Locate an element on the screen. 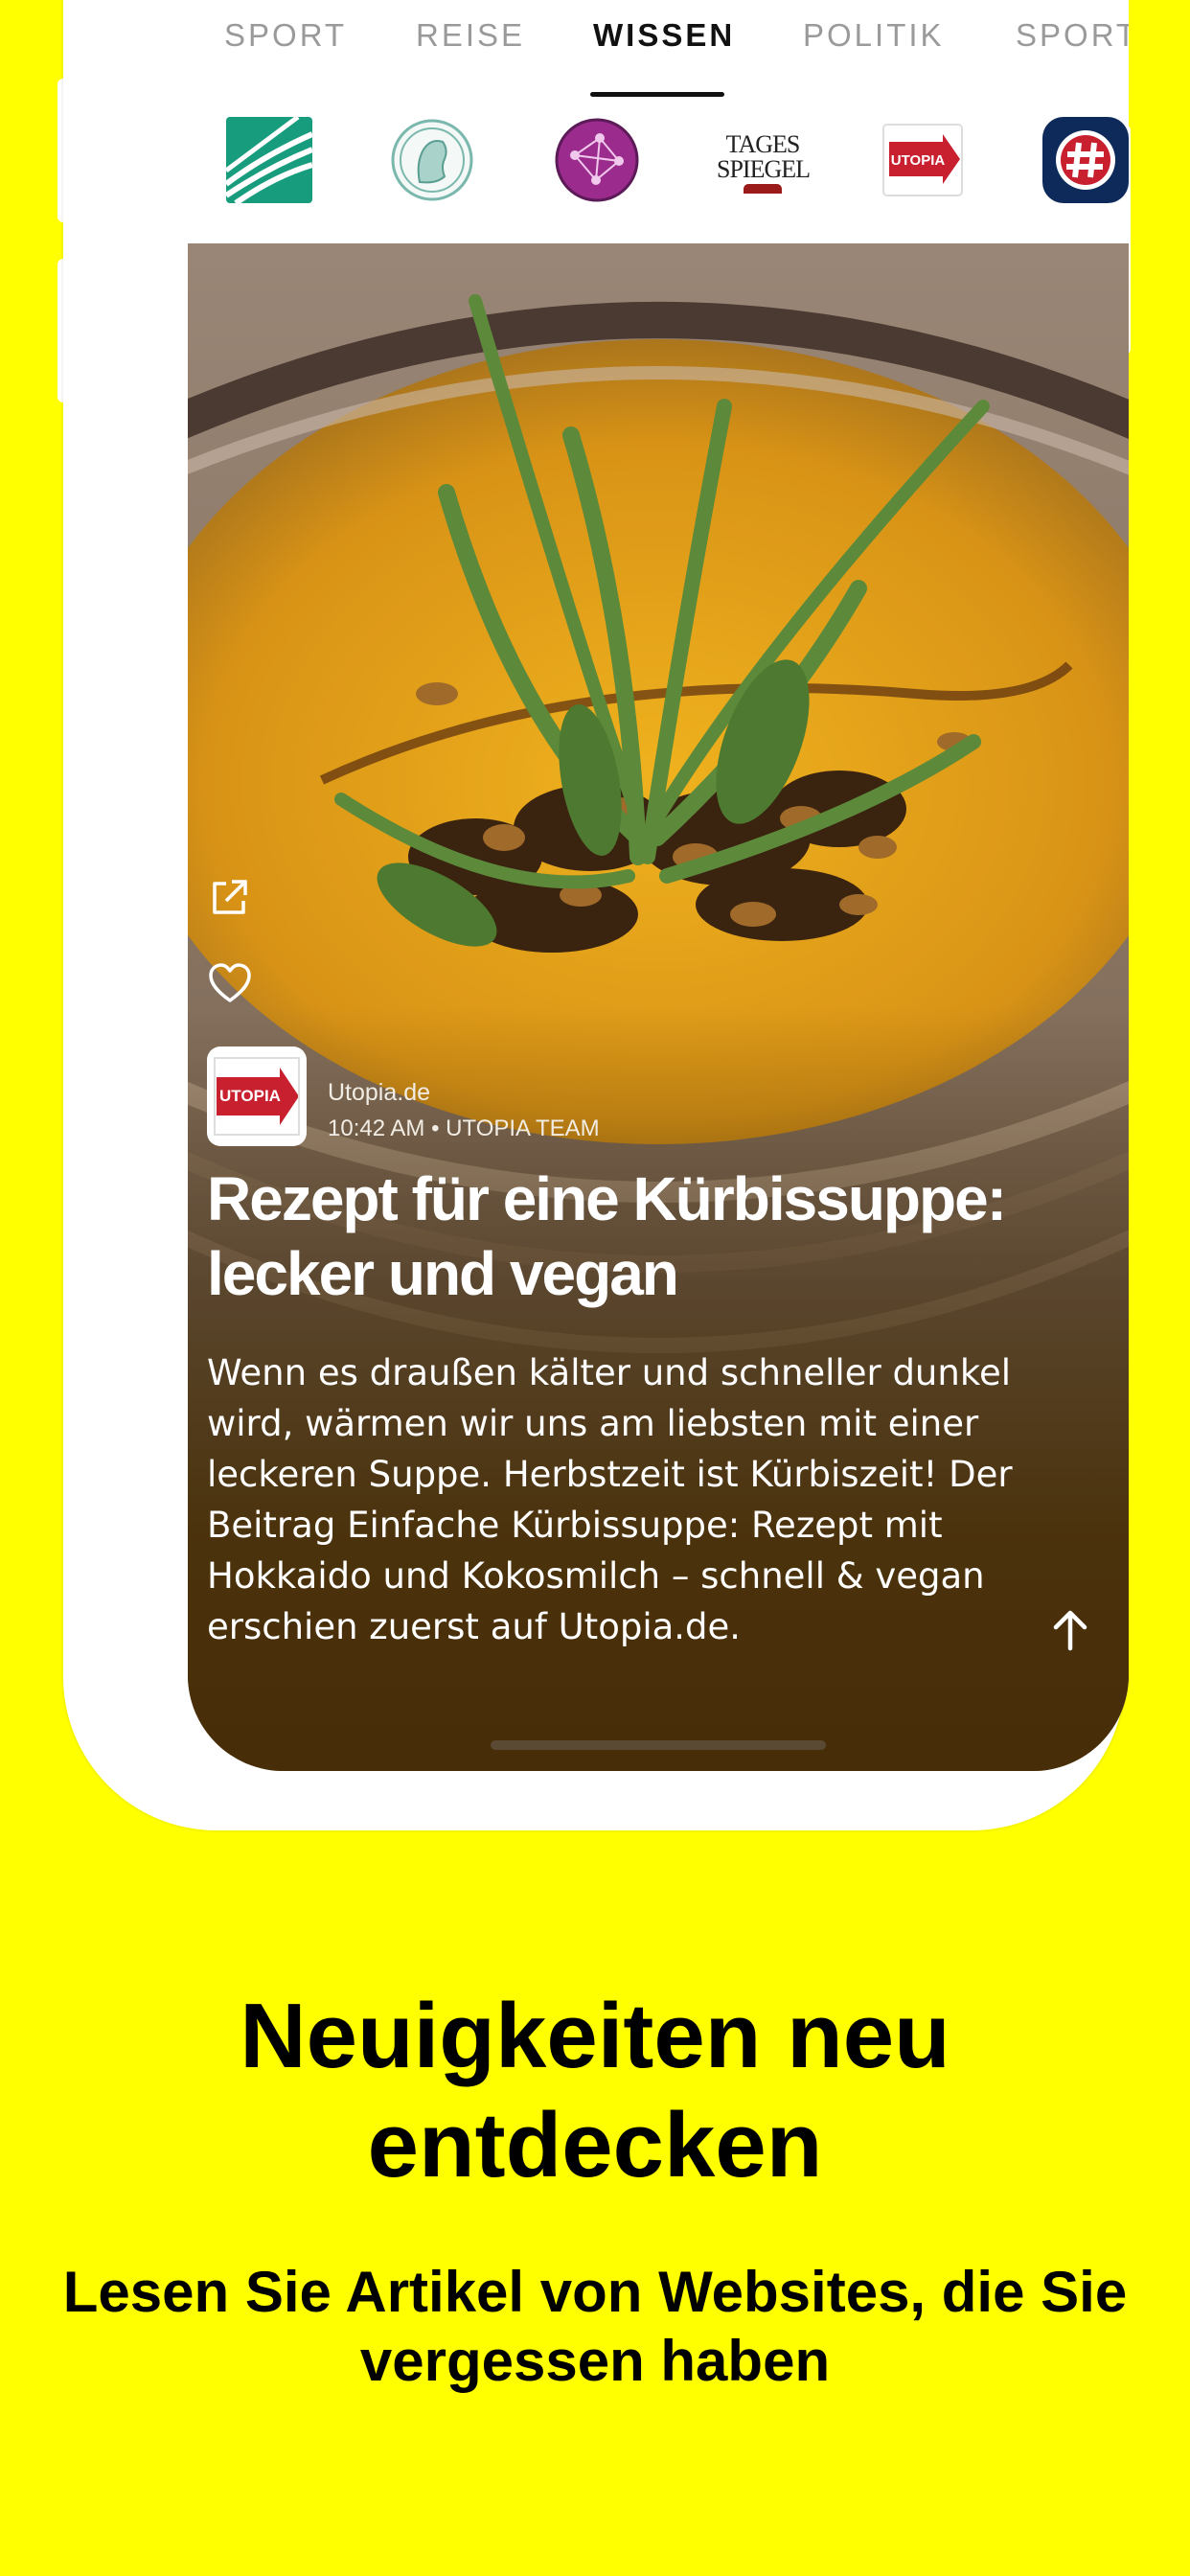  fraunhofer-logo-icon is located at coordinates (269, 160).